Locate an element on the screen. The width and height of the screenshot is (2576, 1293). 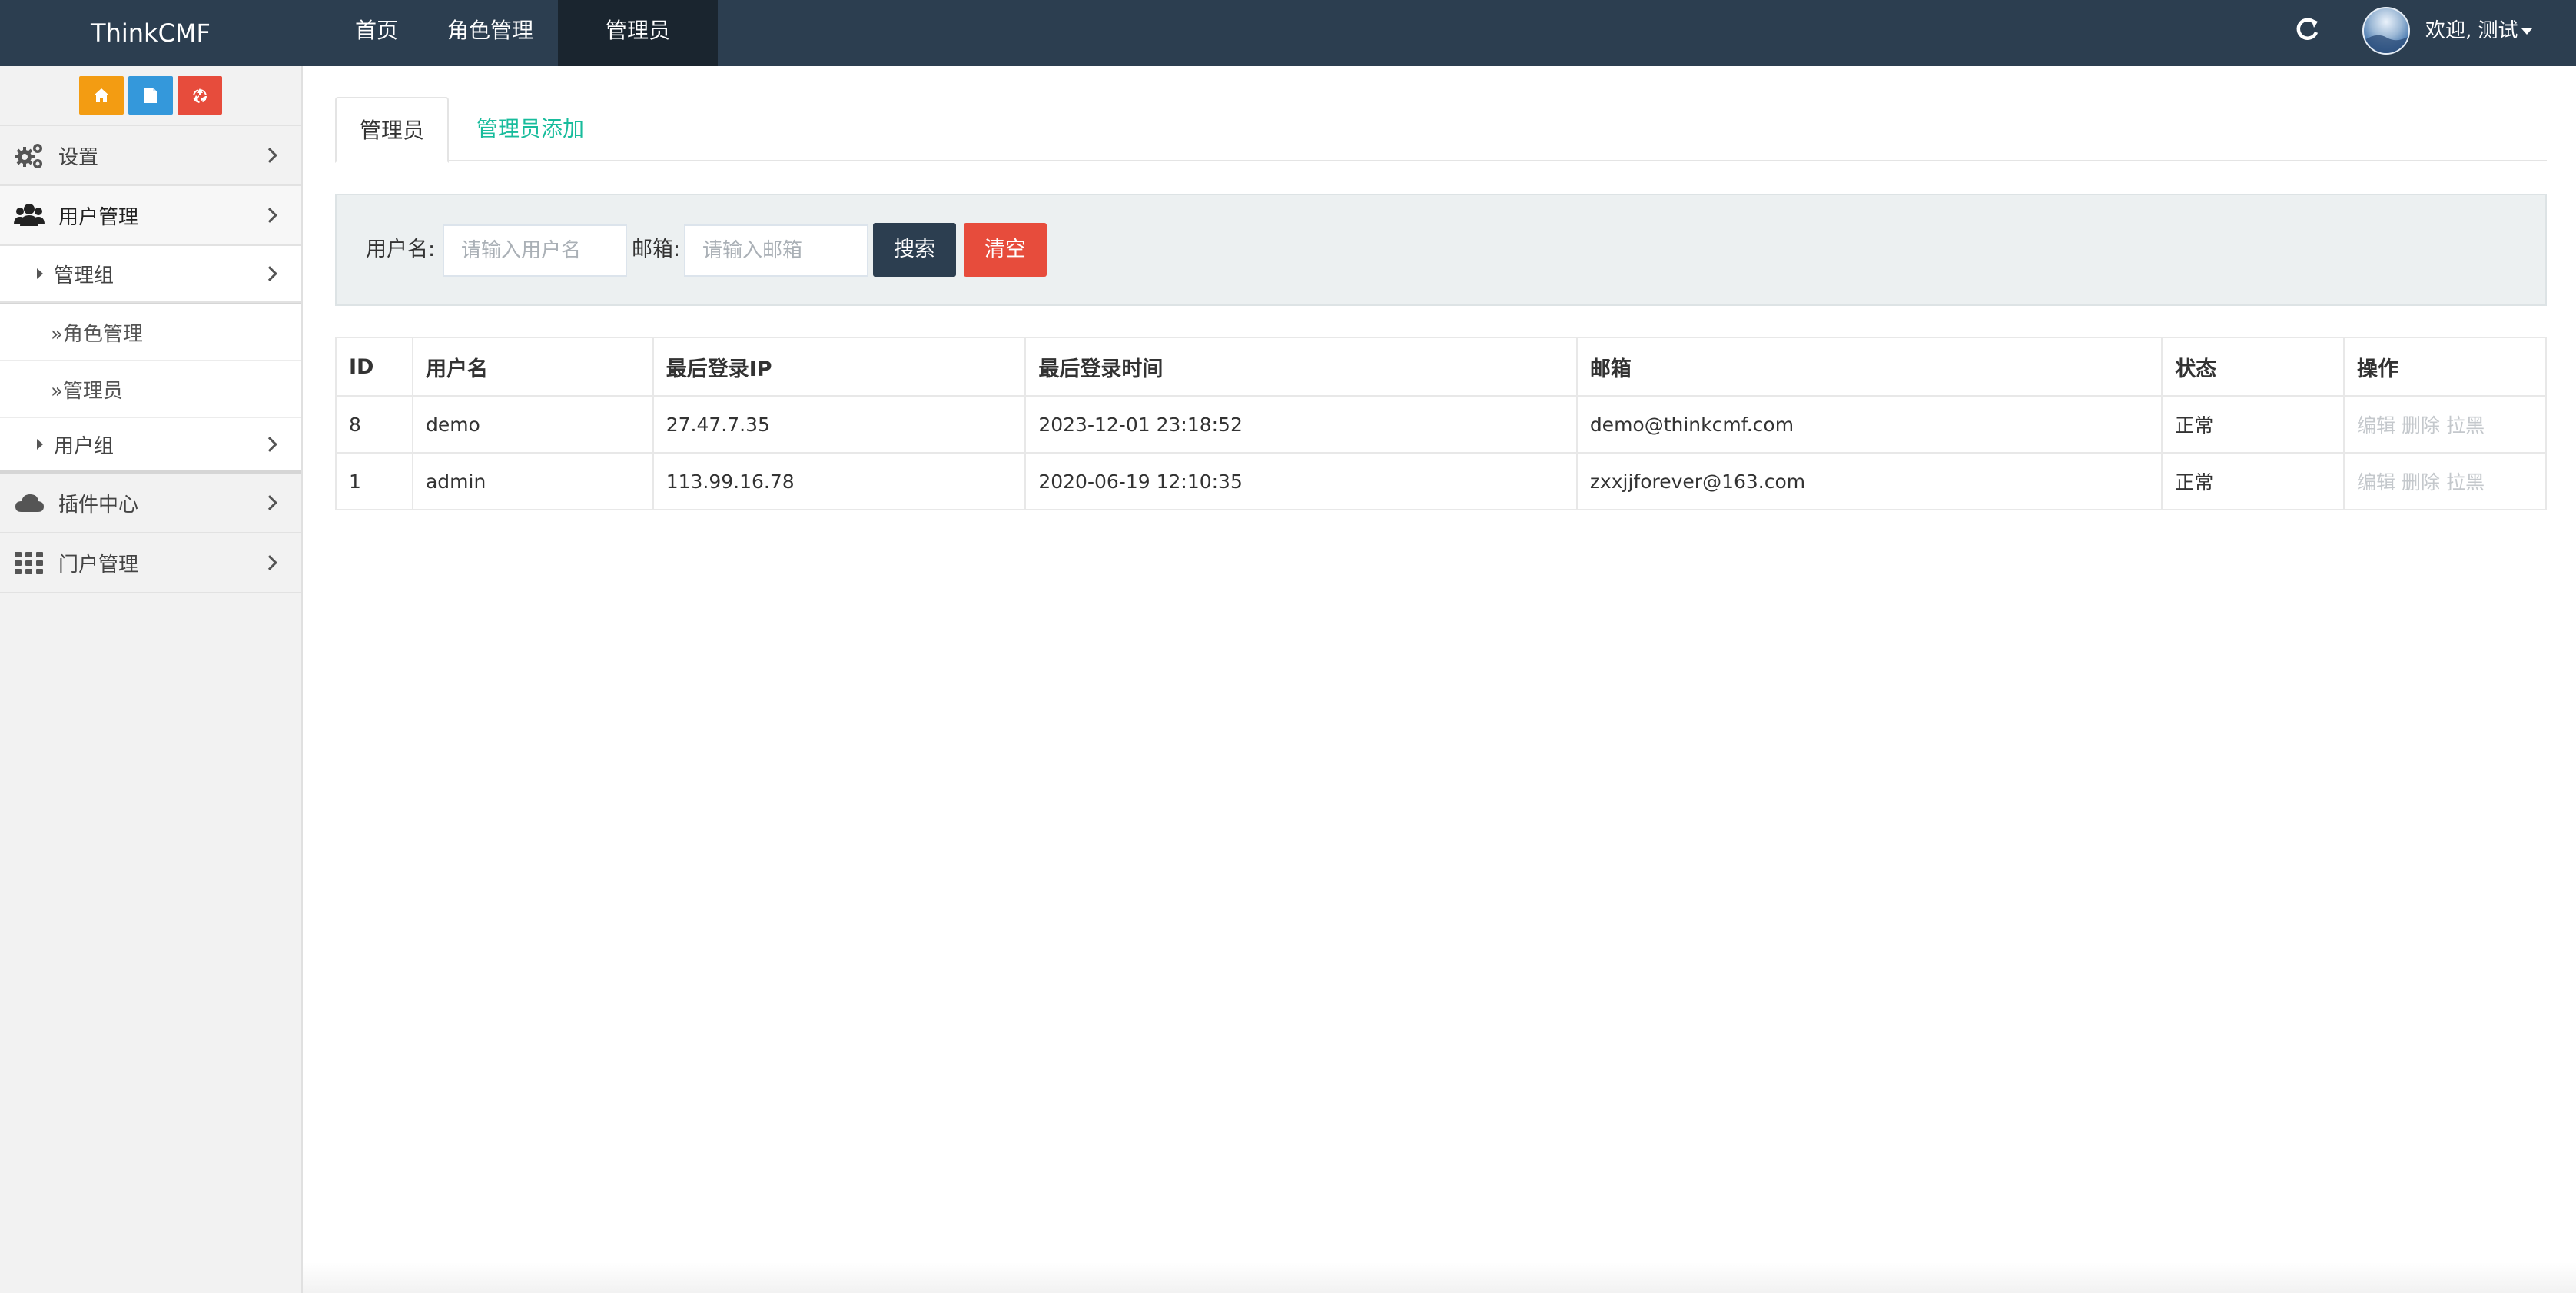
column-header-actions: 操作 is located at coordinates (2445, 367).